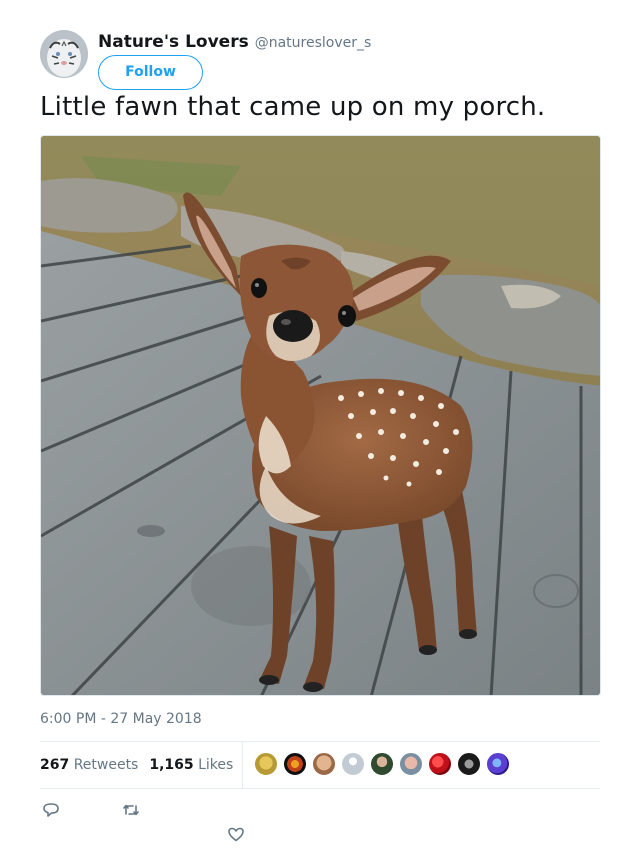 Image resolution: width=640 pixels, height=850 pixels. I want to click on tweet-text: Little fawn that came up on my porch., so click(293, 107).